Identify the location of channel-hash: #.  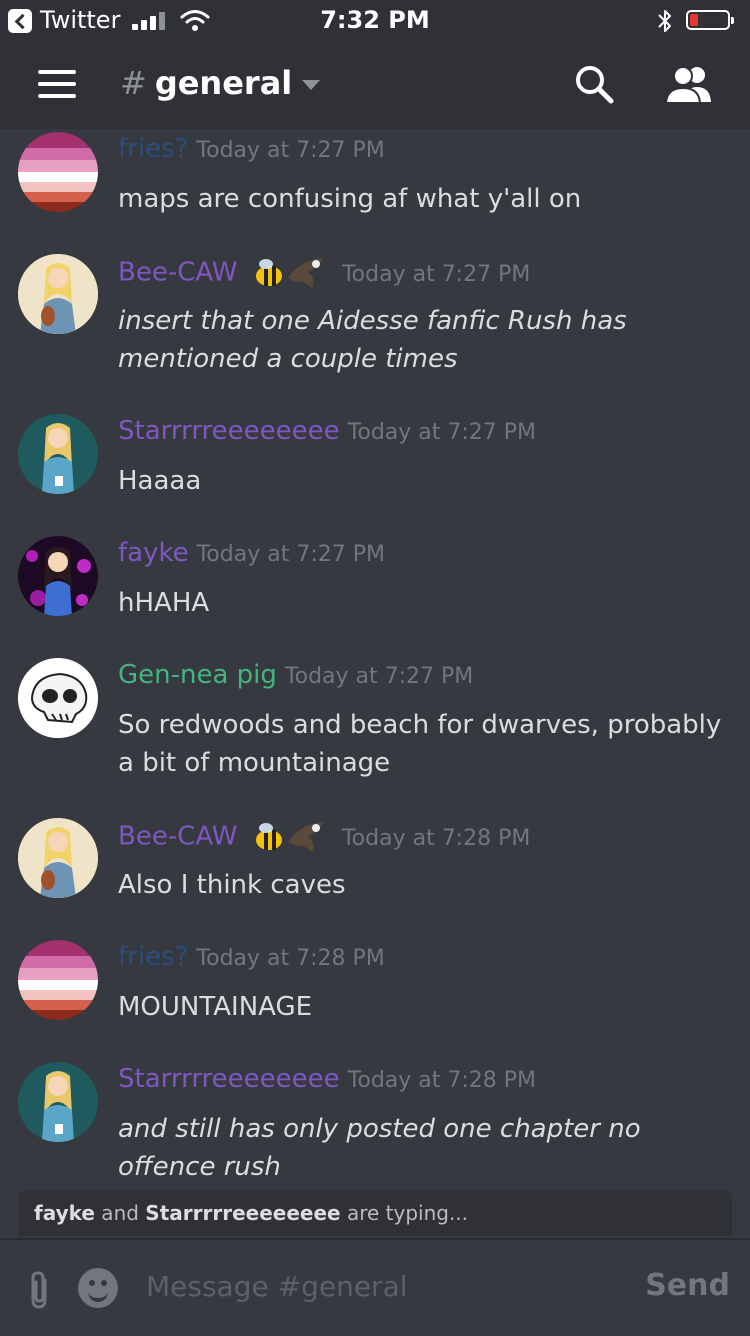
(133, 83).